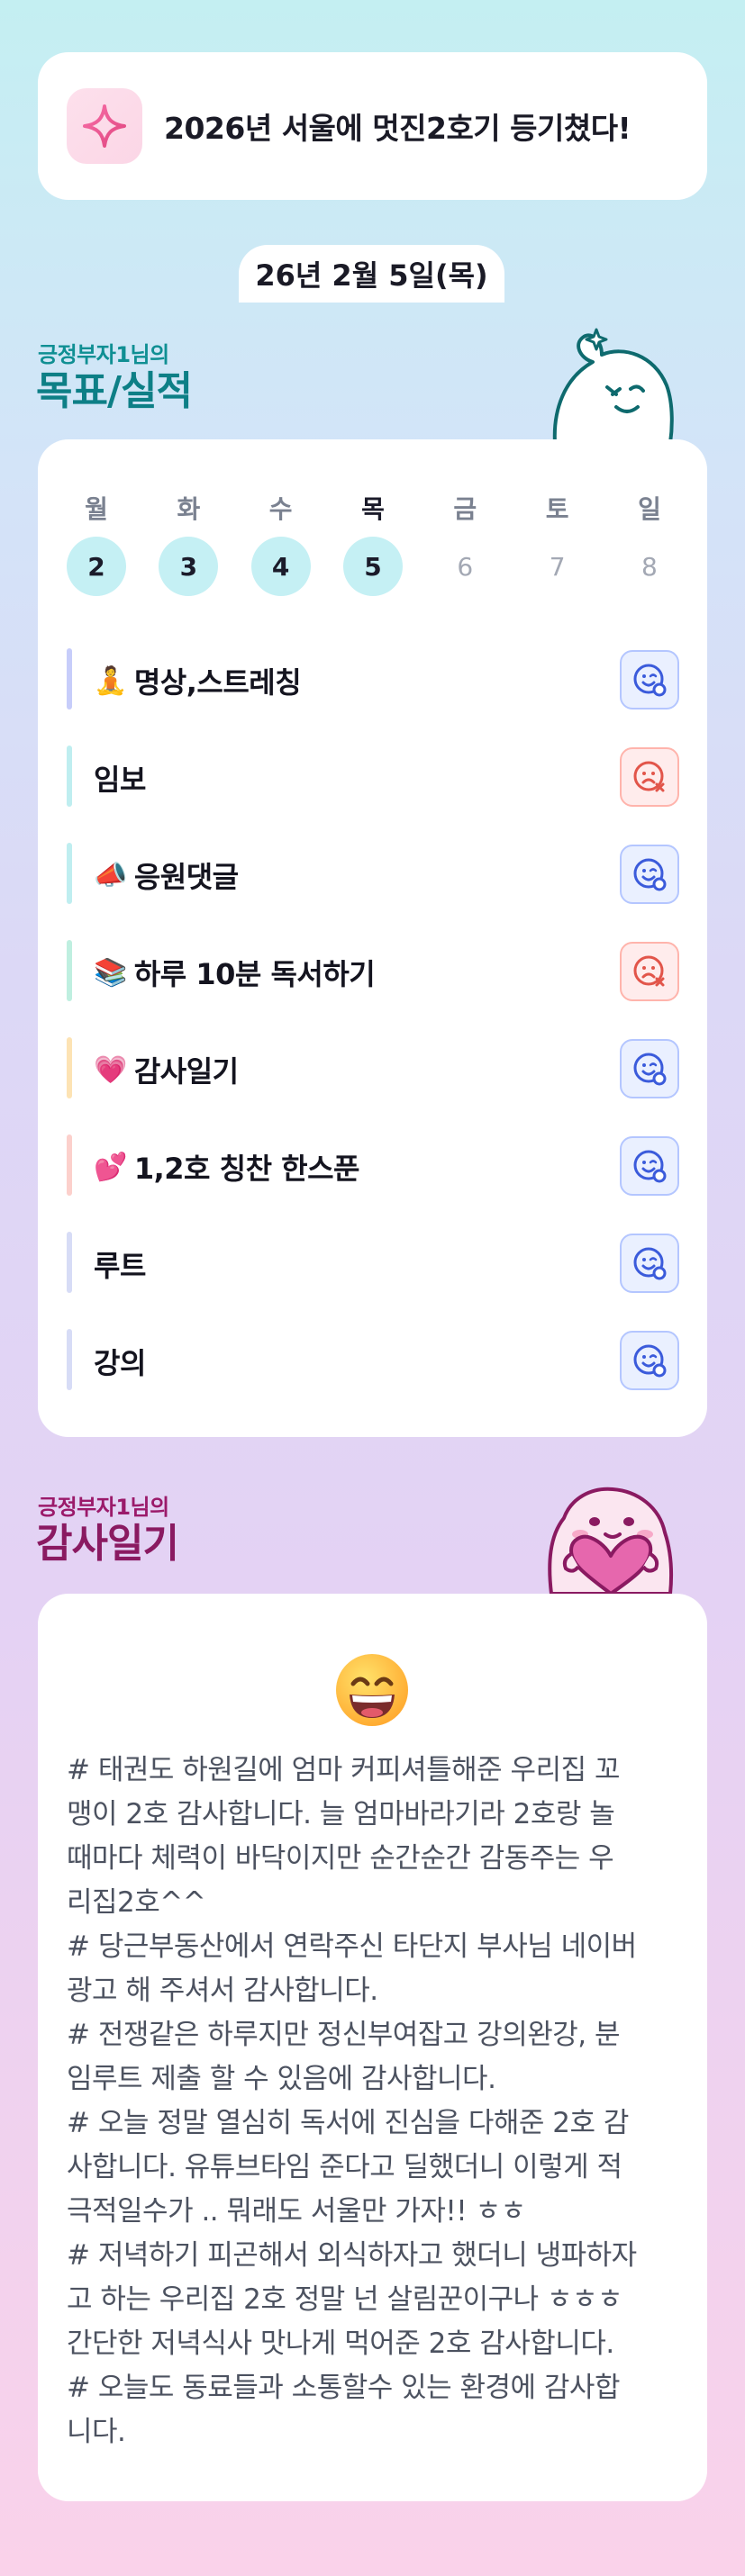 The width and height of the screenshot is (745, 2576). Describe the element at coordinates (186, 877) in the screenshot. I see `task-name: 응원댓글` at that location.